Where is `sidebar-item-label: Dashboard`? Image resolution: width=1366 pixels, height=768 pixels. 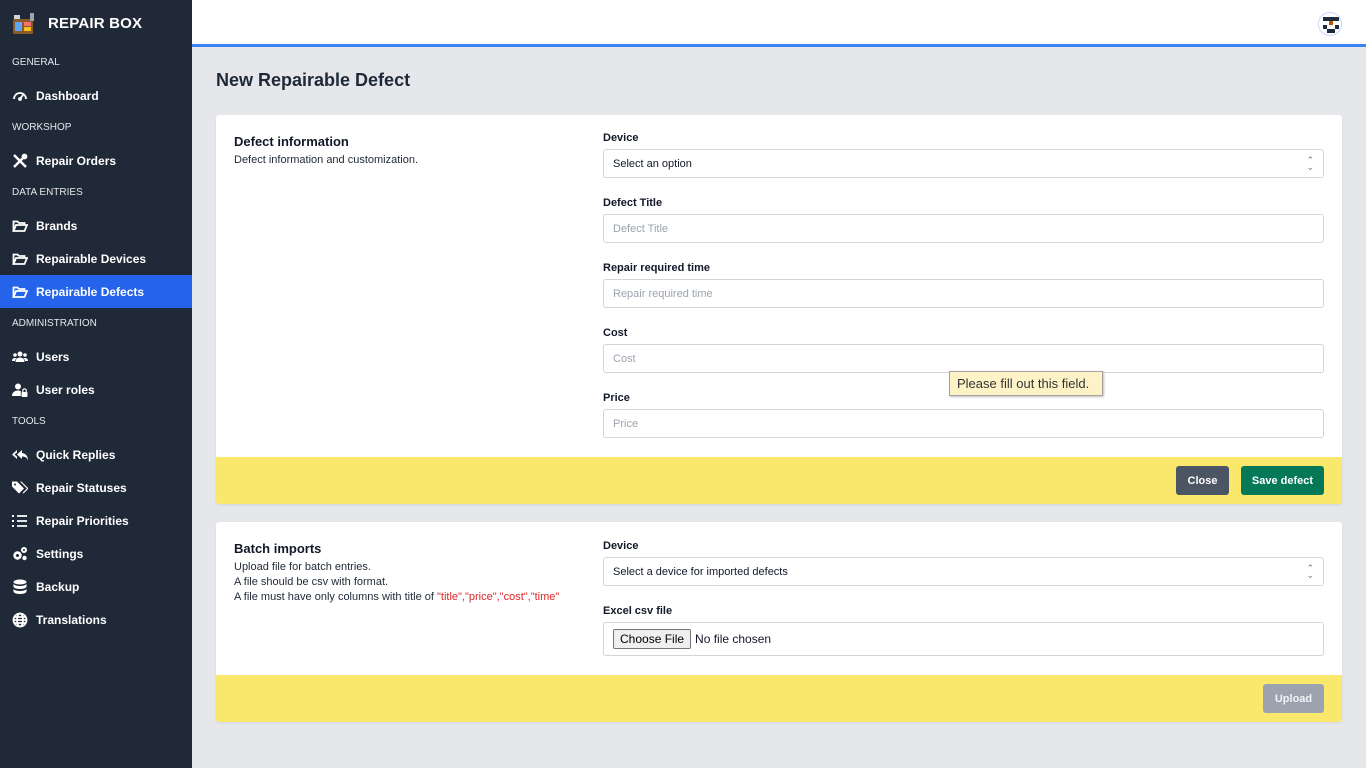 sidebar-item-label: Dashboard is located at coordinates (67, 95).